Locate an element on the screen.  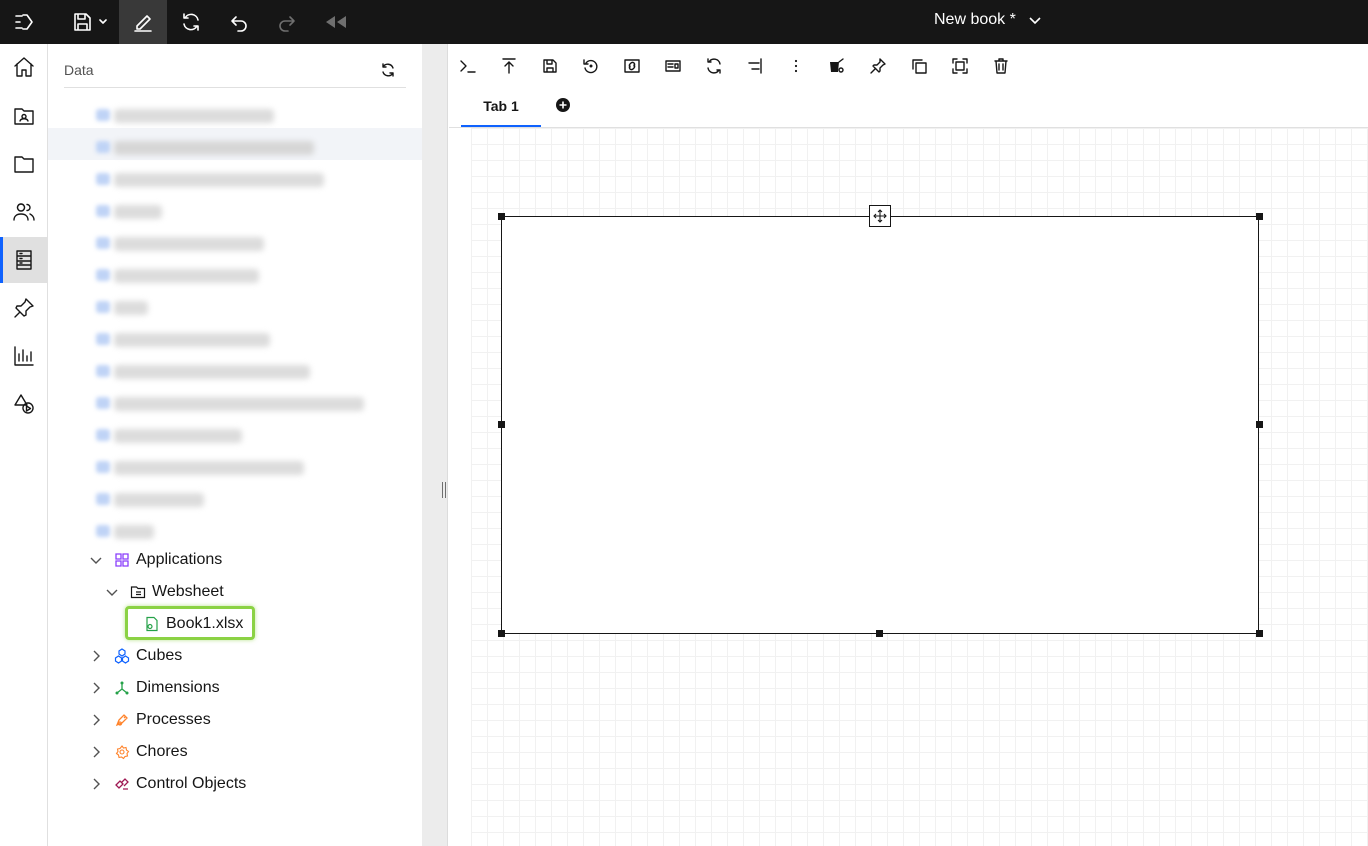
tree-item-dimensions: Dimensions is located at coordinates (154, 688).